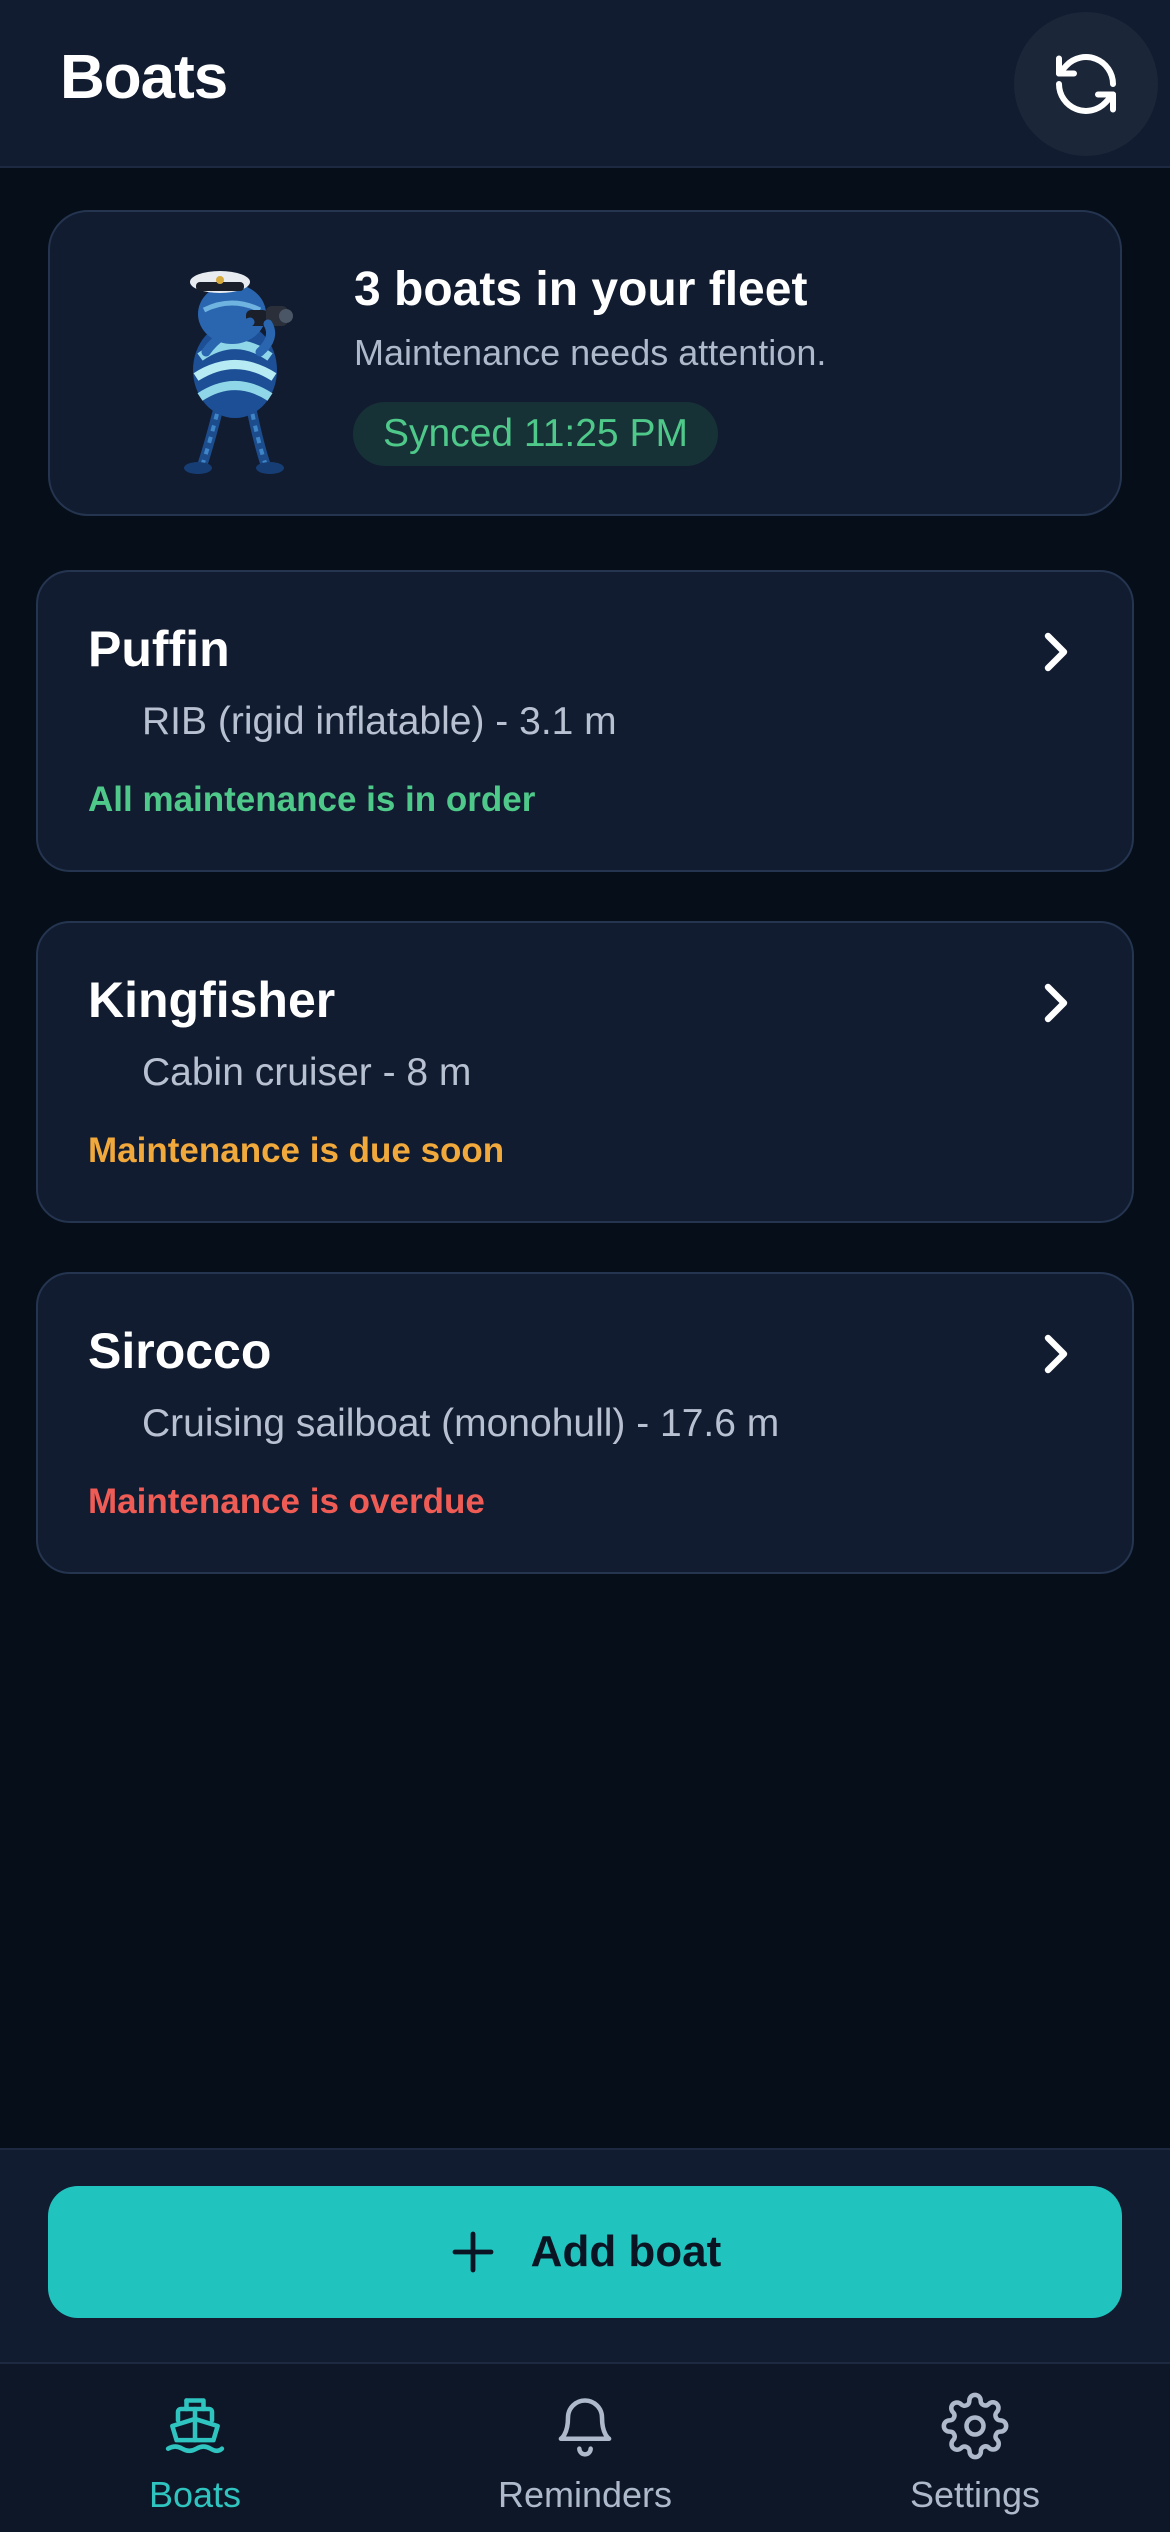 This screenshot has width=1170, height=2532. I want to click on tab-label-boats: Boats, so click(195, 2494).